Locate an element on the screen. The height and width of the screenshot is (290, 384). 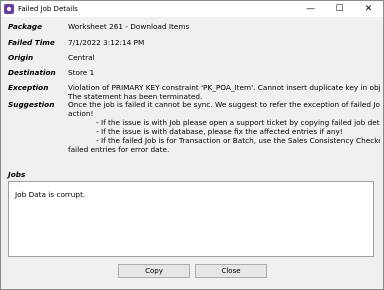
jobs-content: Job Data is corrupt. is located at coordinates (50, 194).